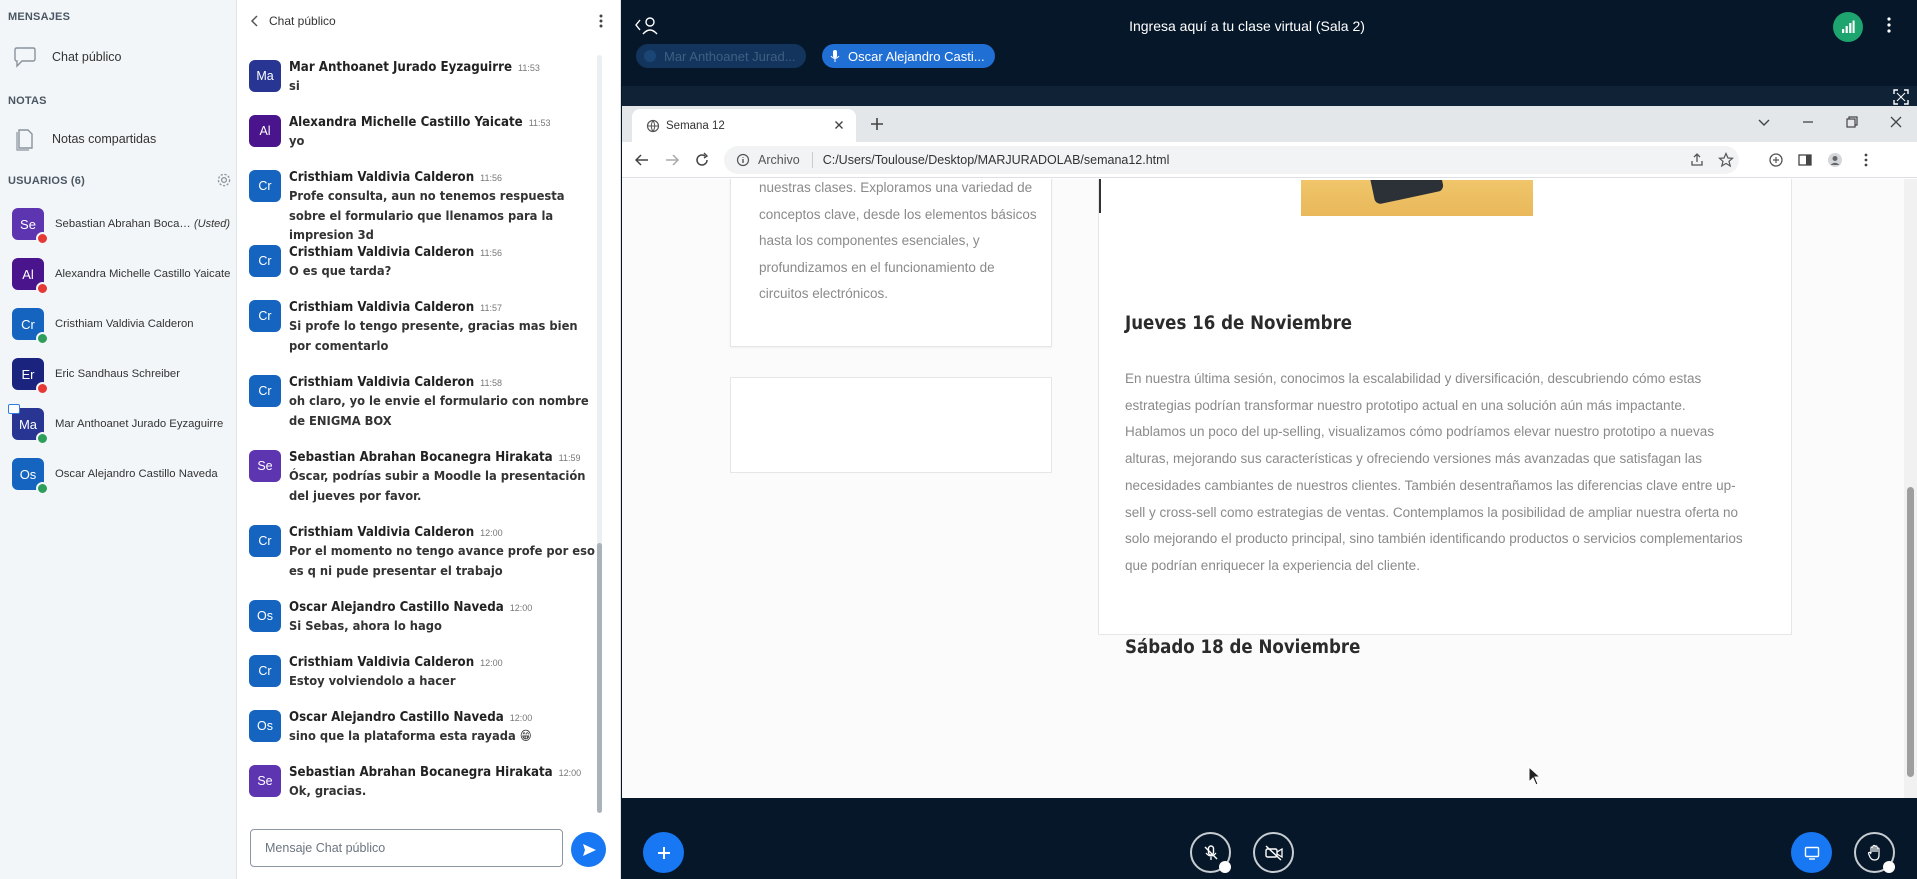 This screenshot has height=879, width=1917. I want to click on reload-icon, so click(702, 160).